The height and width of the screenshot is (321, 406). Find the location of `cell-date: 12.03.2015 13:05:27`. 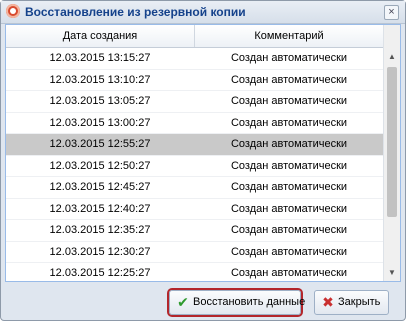

cell-date: 12.03.2015 13:05:27 is located at coordinates (100, 101).